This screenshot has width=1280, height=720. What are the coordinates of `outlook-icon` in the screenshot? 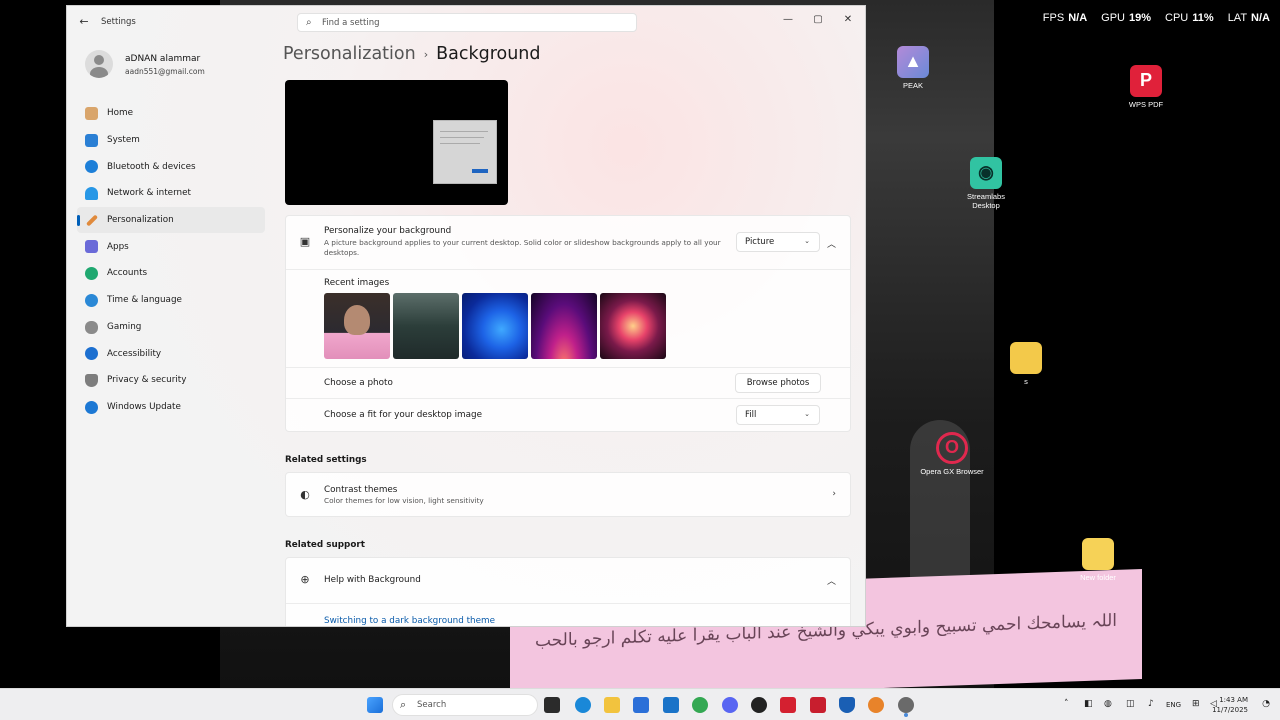 It's located at (671, 705).